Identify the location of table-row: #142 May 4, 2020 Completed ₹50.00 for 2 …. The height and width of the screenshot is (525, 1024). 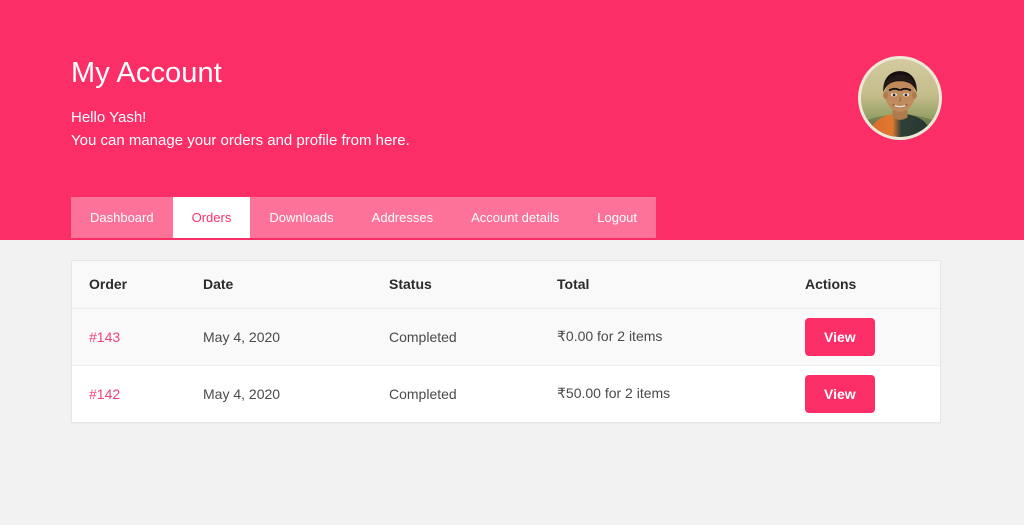
(506, 393).